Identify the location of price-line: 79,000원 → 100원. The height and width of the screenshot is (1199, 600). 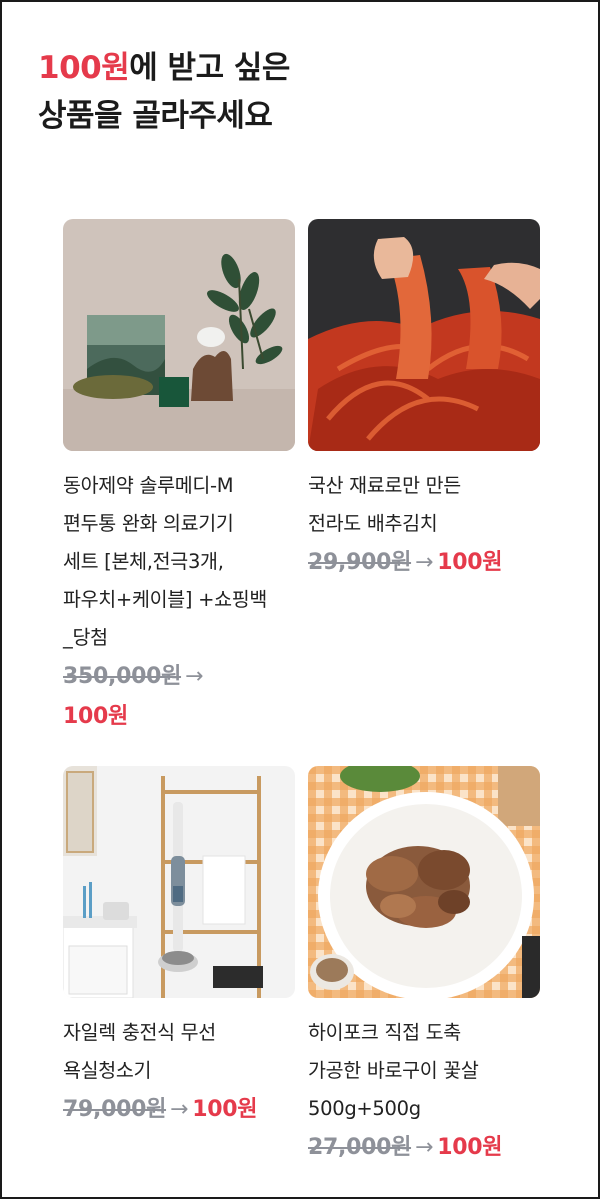
(183, 1110).